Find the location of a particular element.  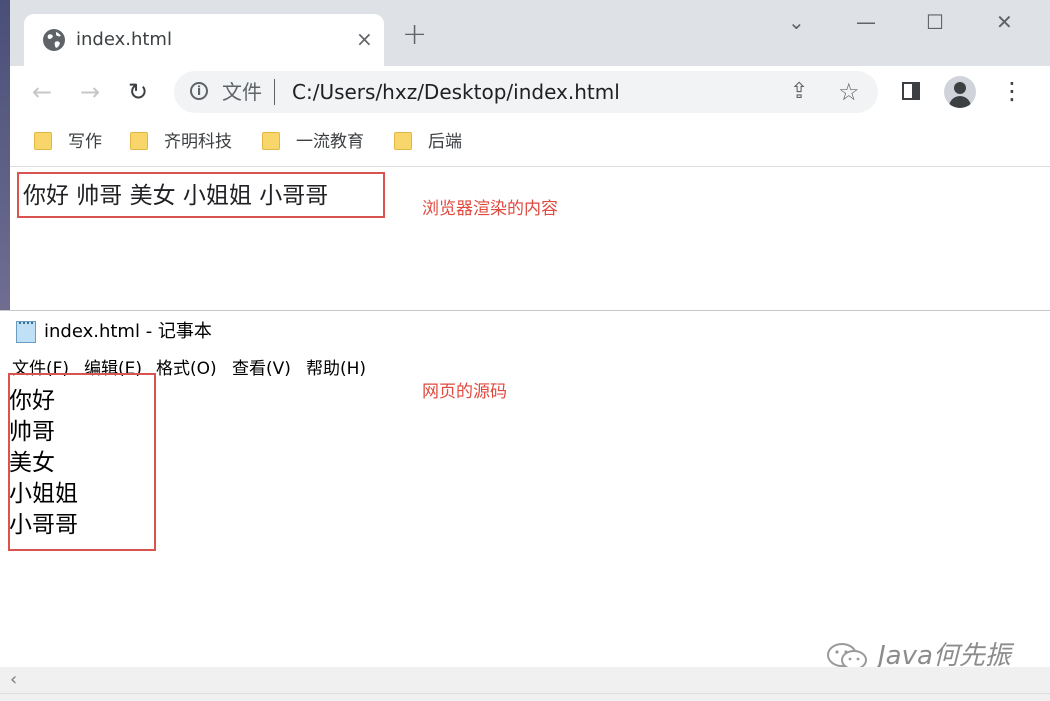

bookmarks-bar: 写作 齐明科技 一流教育 后端 is located at coordinates (530, 142).